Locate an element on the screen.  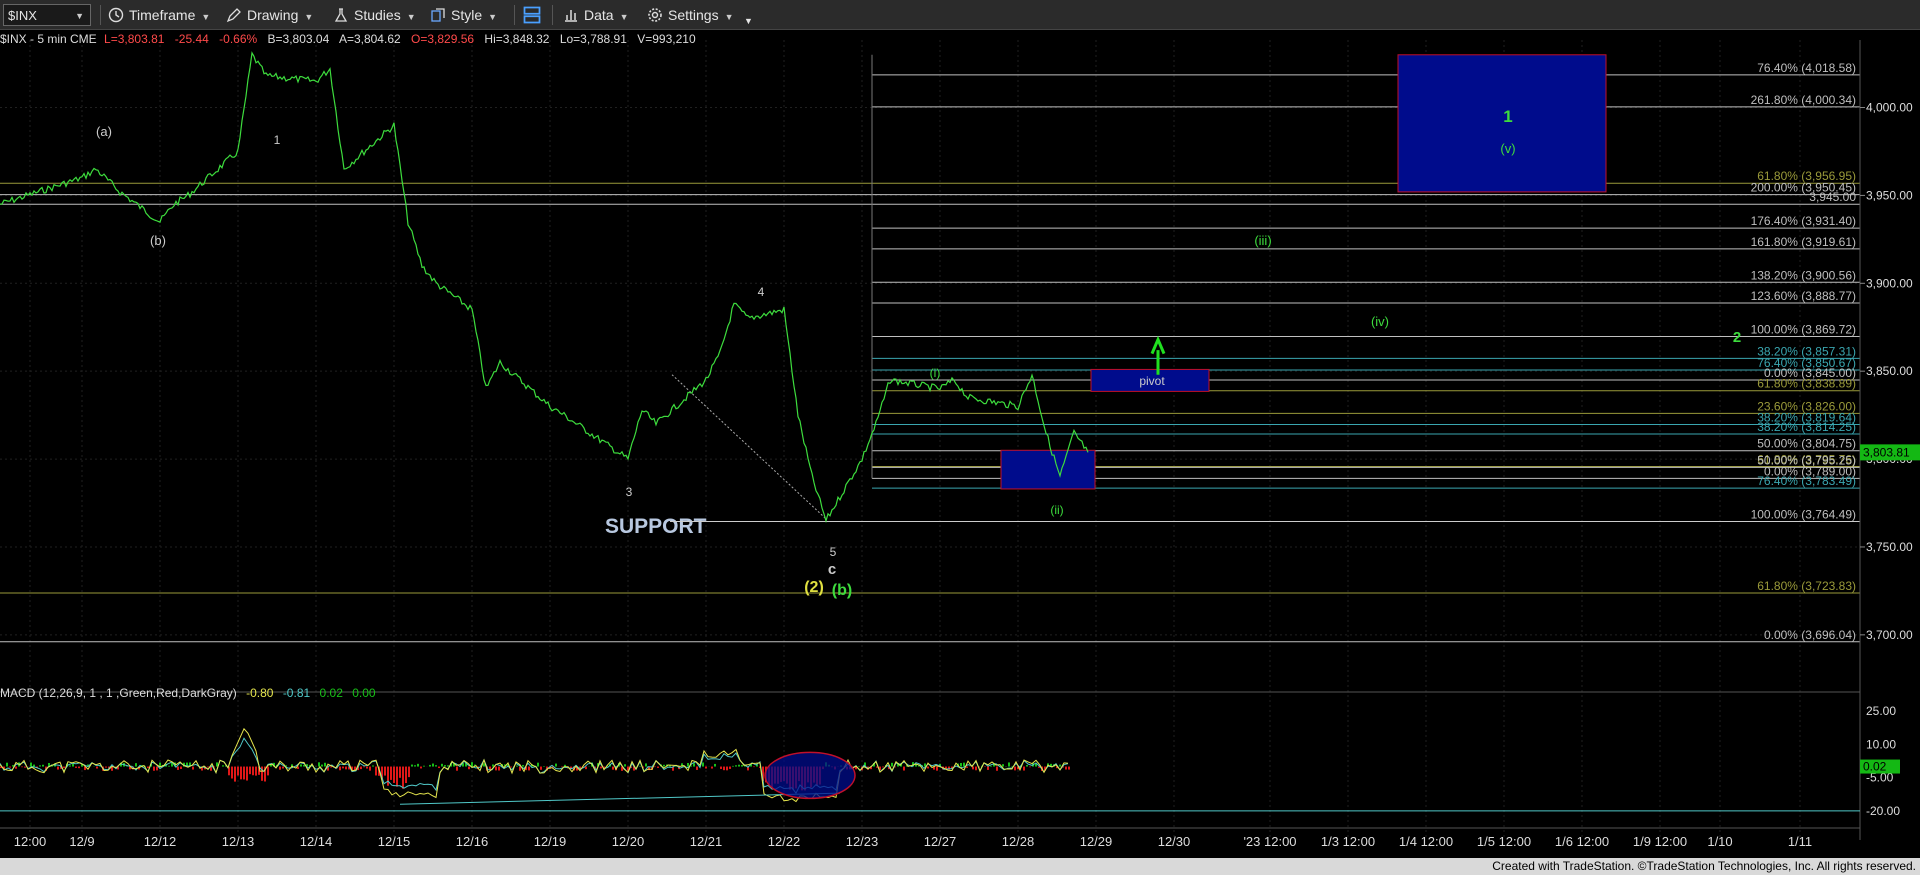
symbol-input: $INX ▼ is located at coordinates (47, 15).